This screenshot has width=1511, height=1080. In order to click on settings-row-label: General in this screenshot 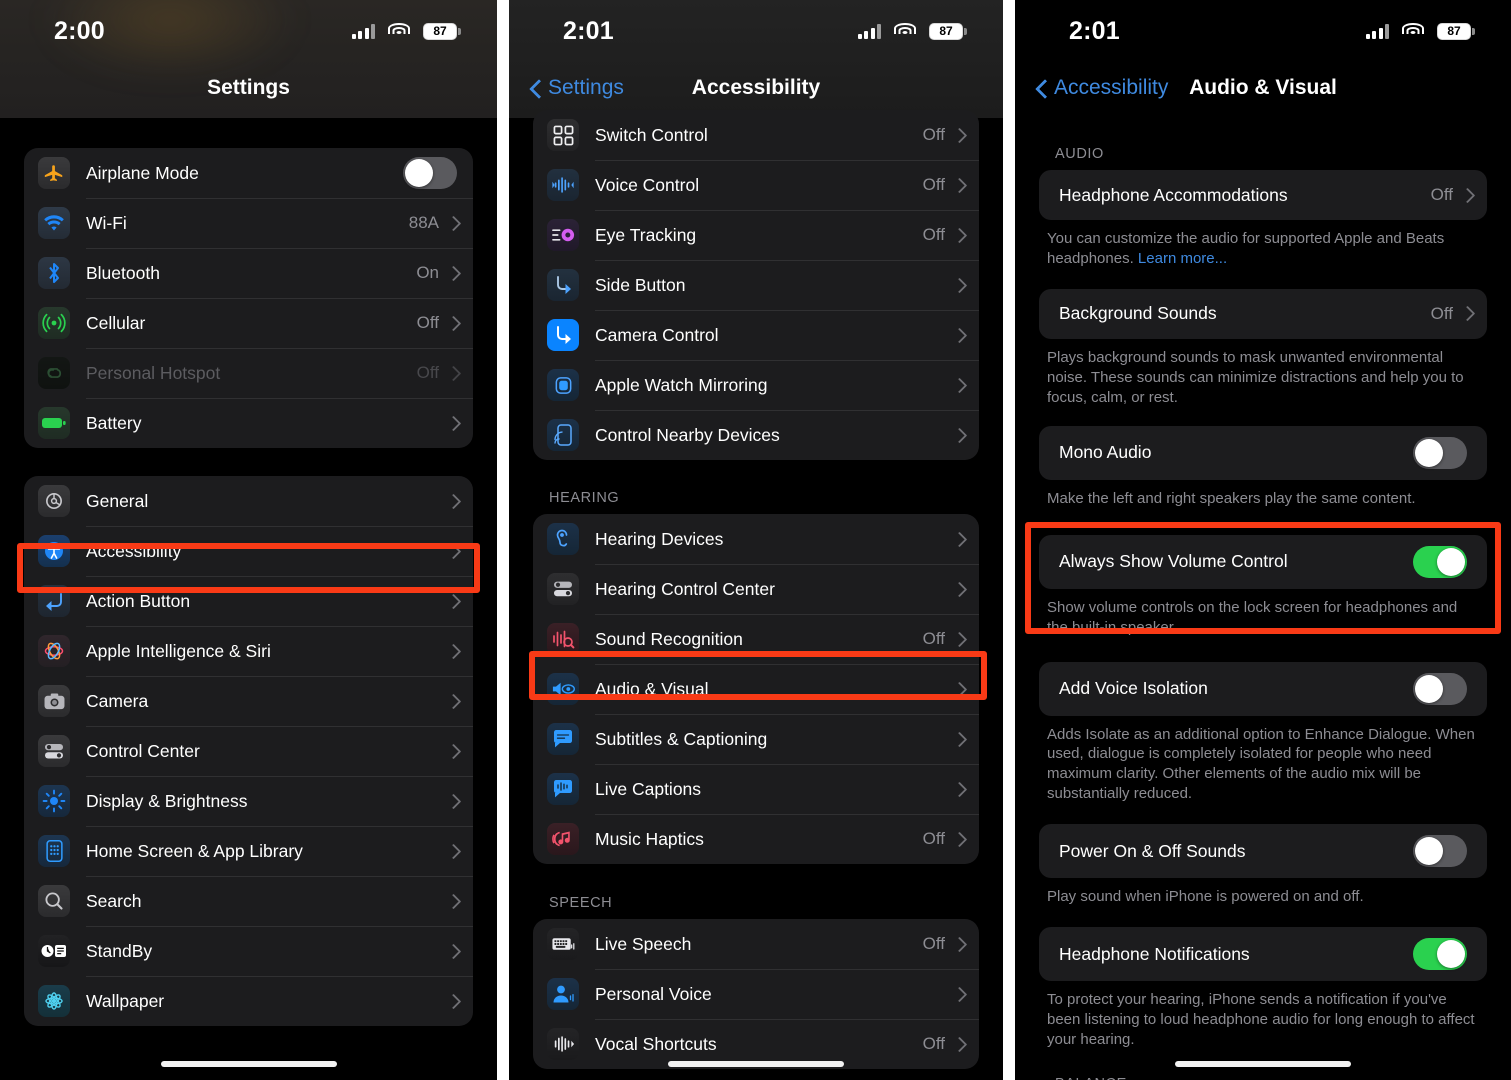, I will do `click(117, 500)`.